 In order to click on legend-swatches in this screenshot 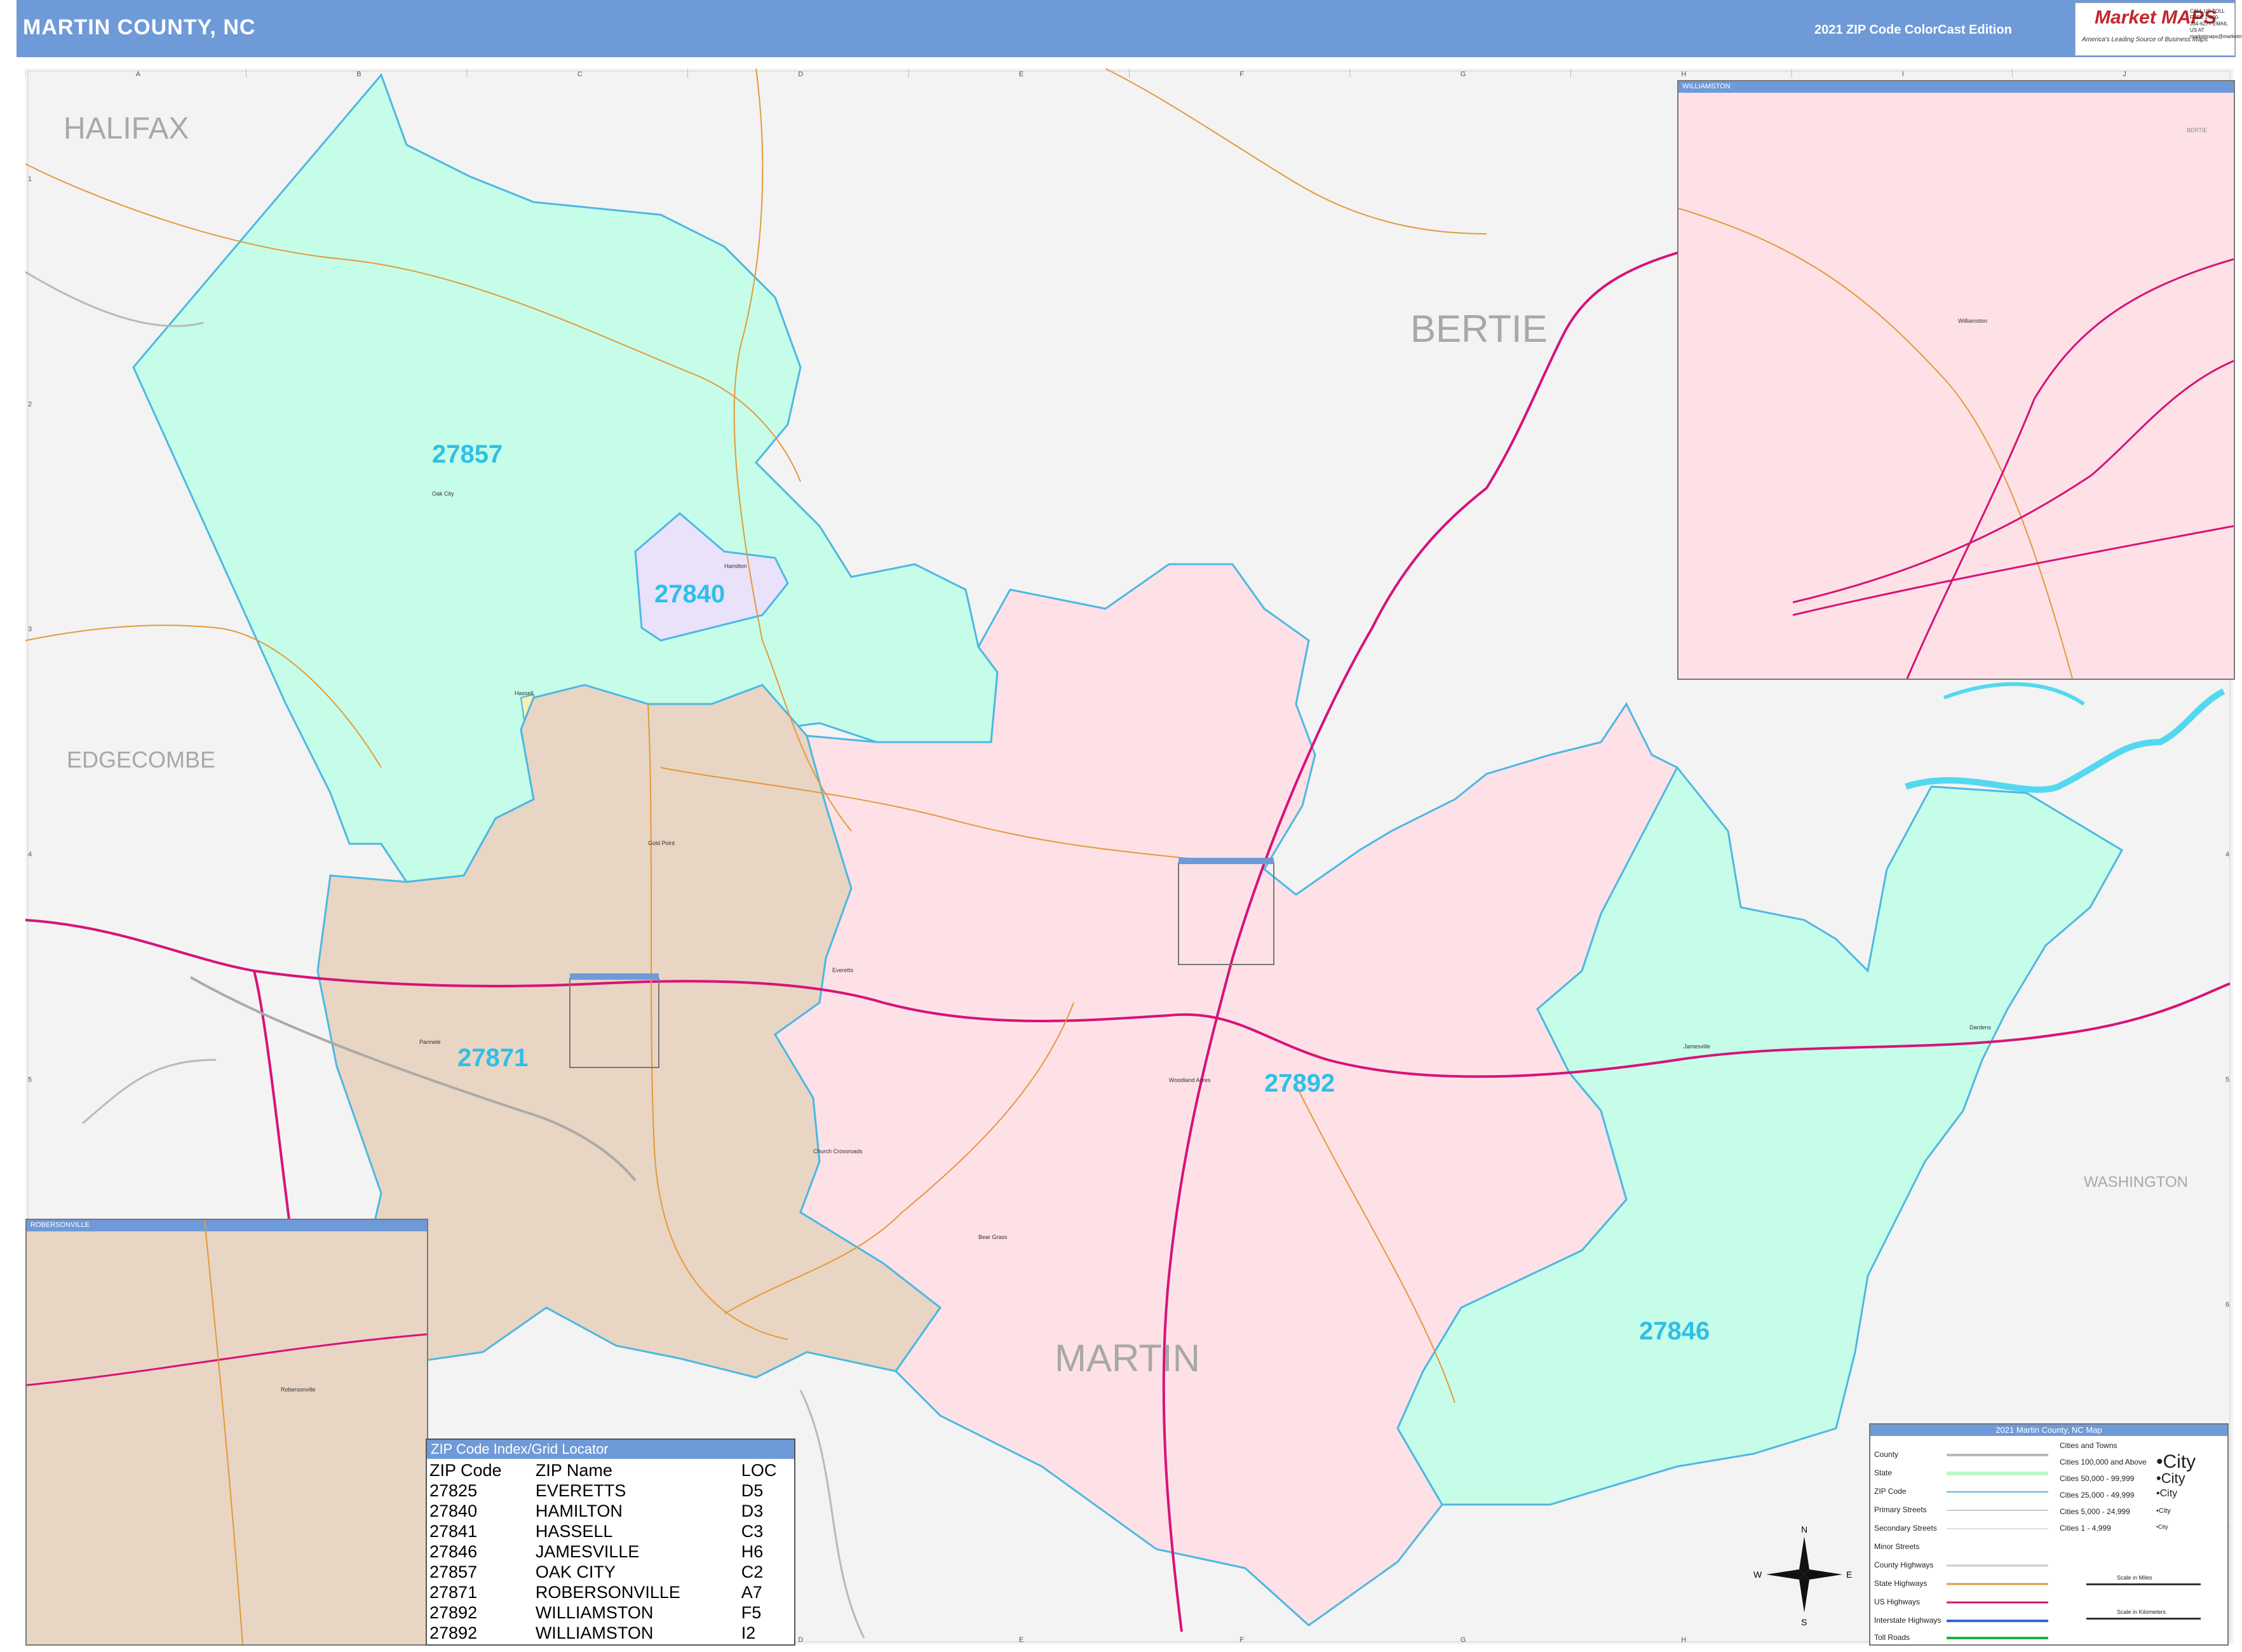, I will do `click(1997, 1547)`.